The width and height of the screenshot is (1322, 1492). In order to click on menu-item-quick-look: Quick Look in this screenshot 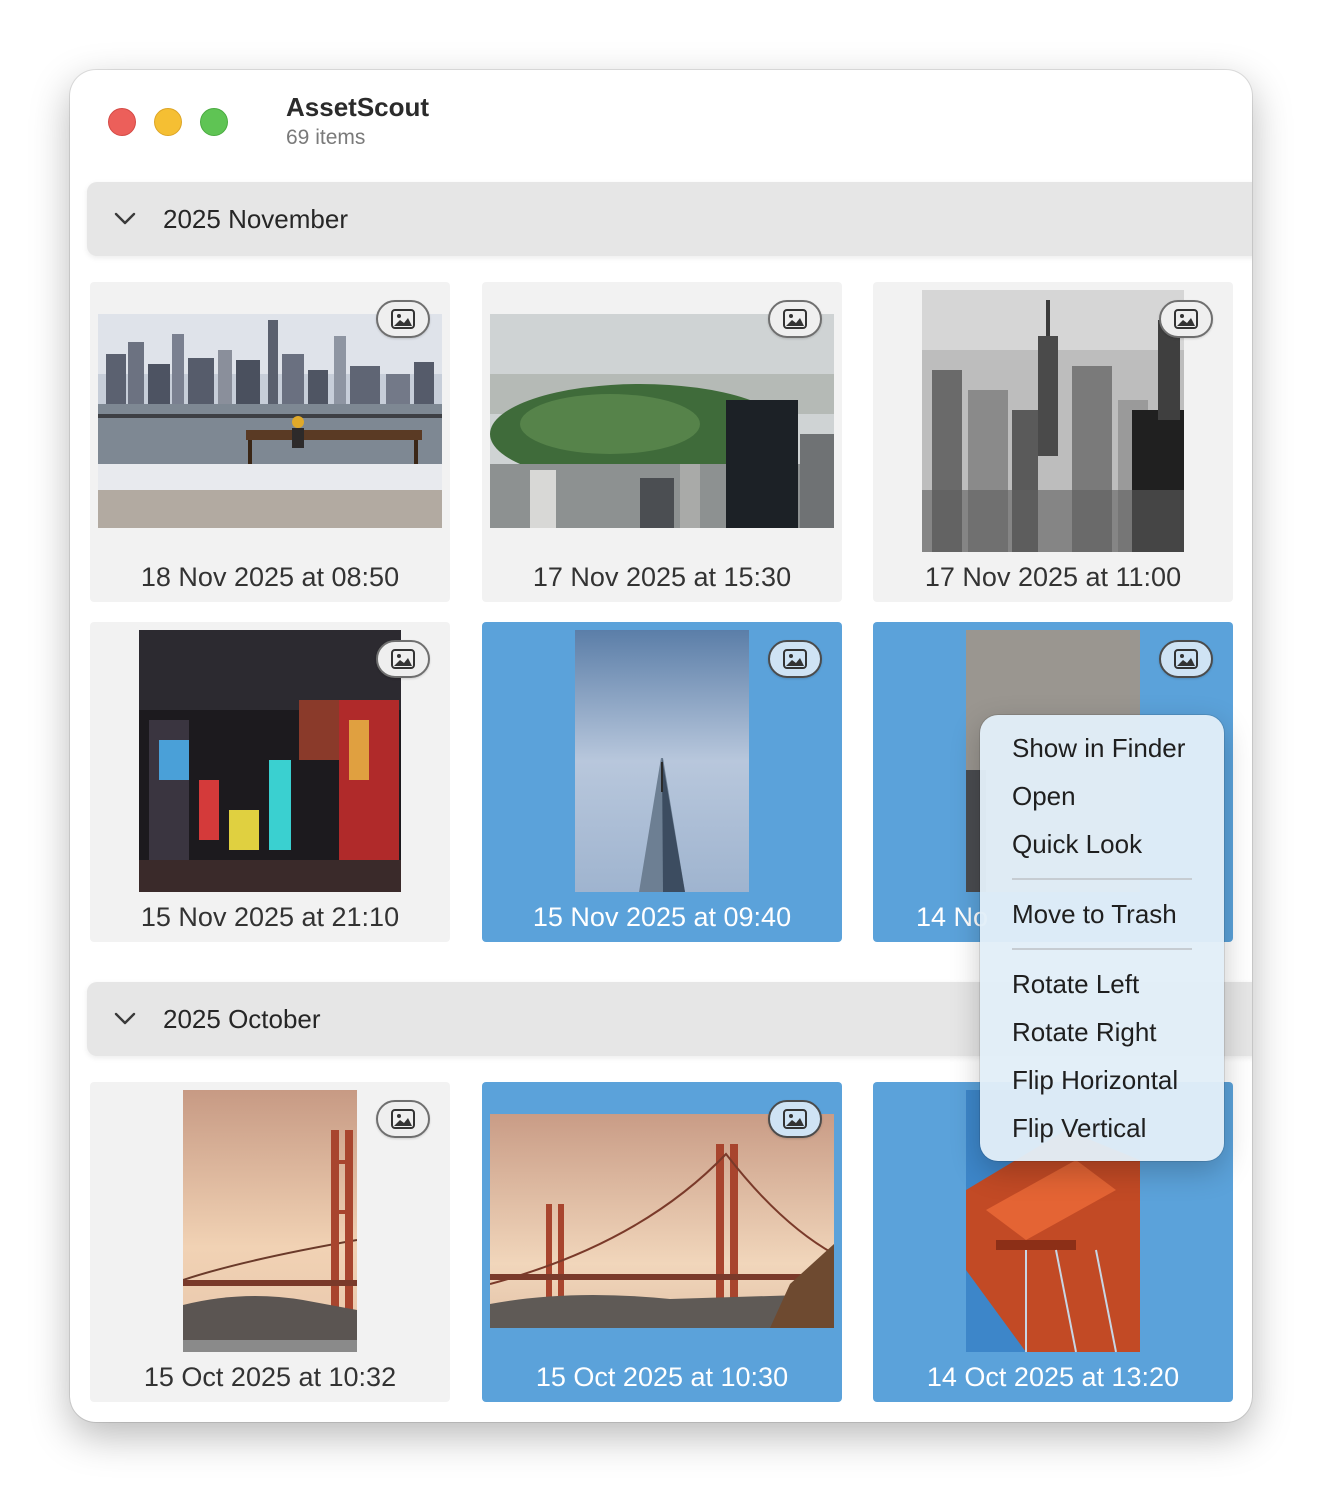, I will do `click(1077, 844)`.